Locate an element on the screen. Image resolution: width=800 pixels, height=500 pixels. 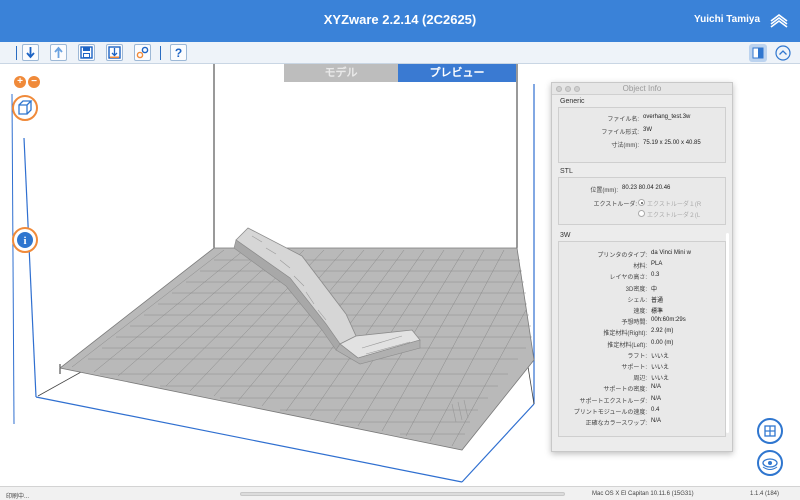
help-button: ? is located at coordinates (178, 52).